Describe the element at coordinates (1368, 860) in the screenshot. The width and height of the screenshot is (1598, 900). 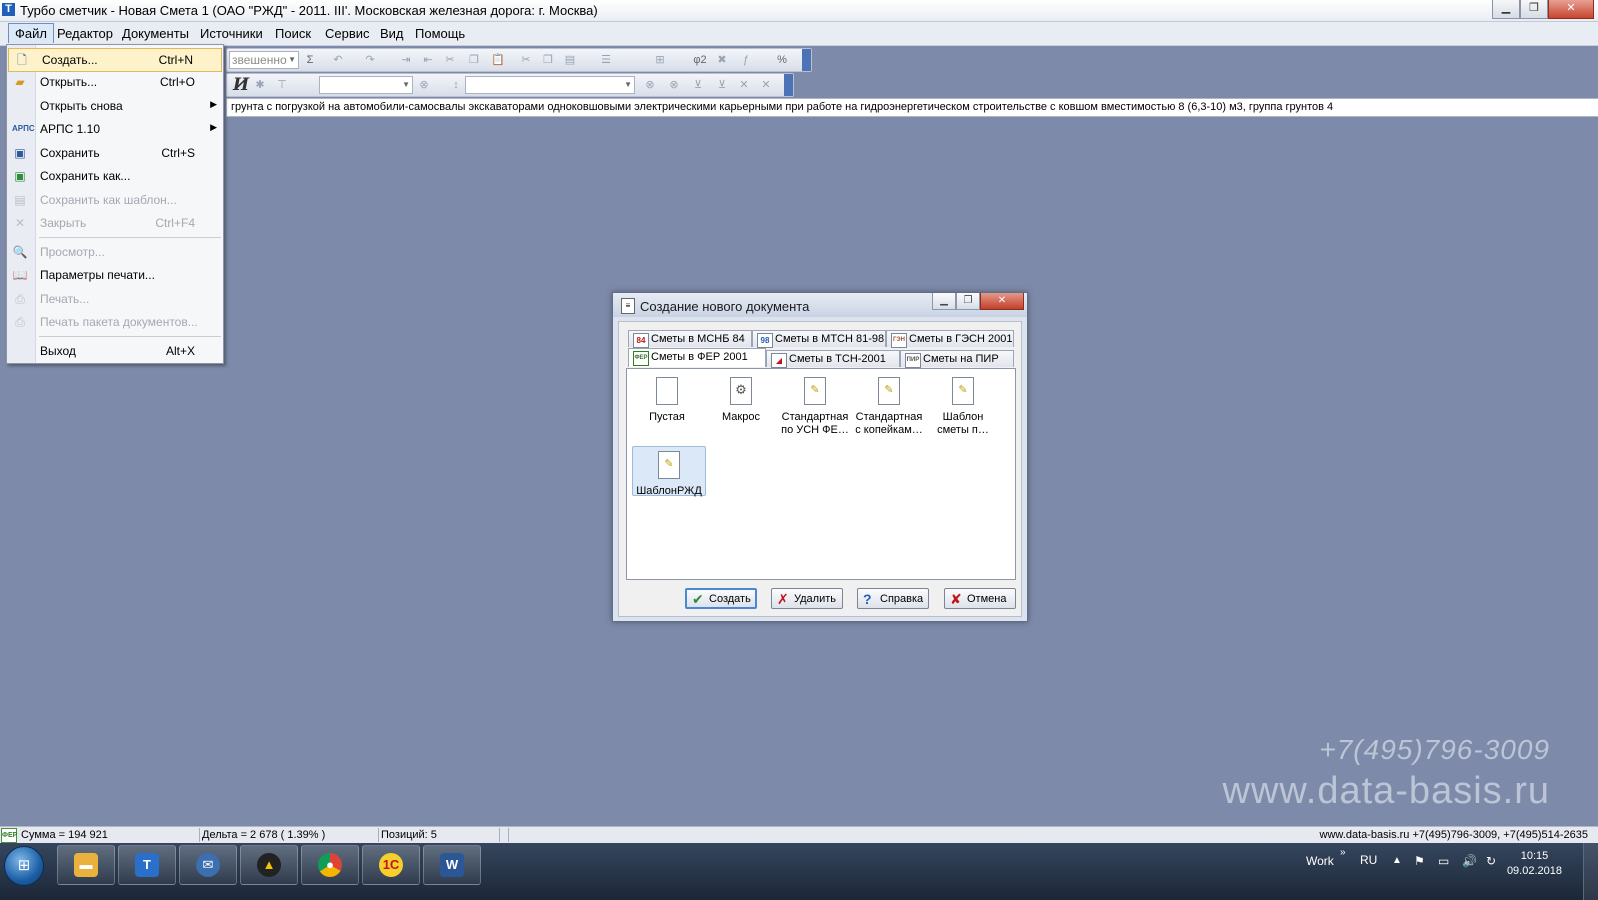
I see `language-indicator: RU` at that location.